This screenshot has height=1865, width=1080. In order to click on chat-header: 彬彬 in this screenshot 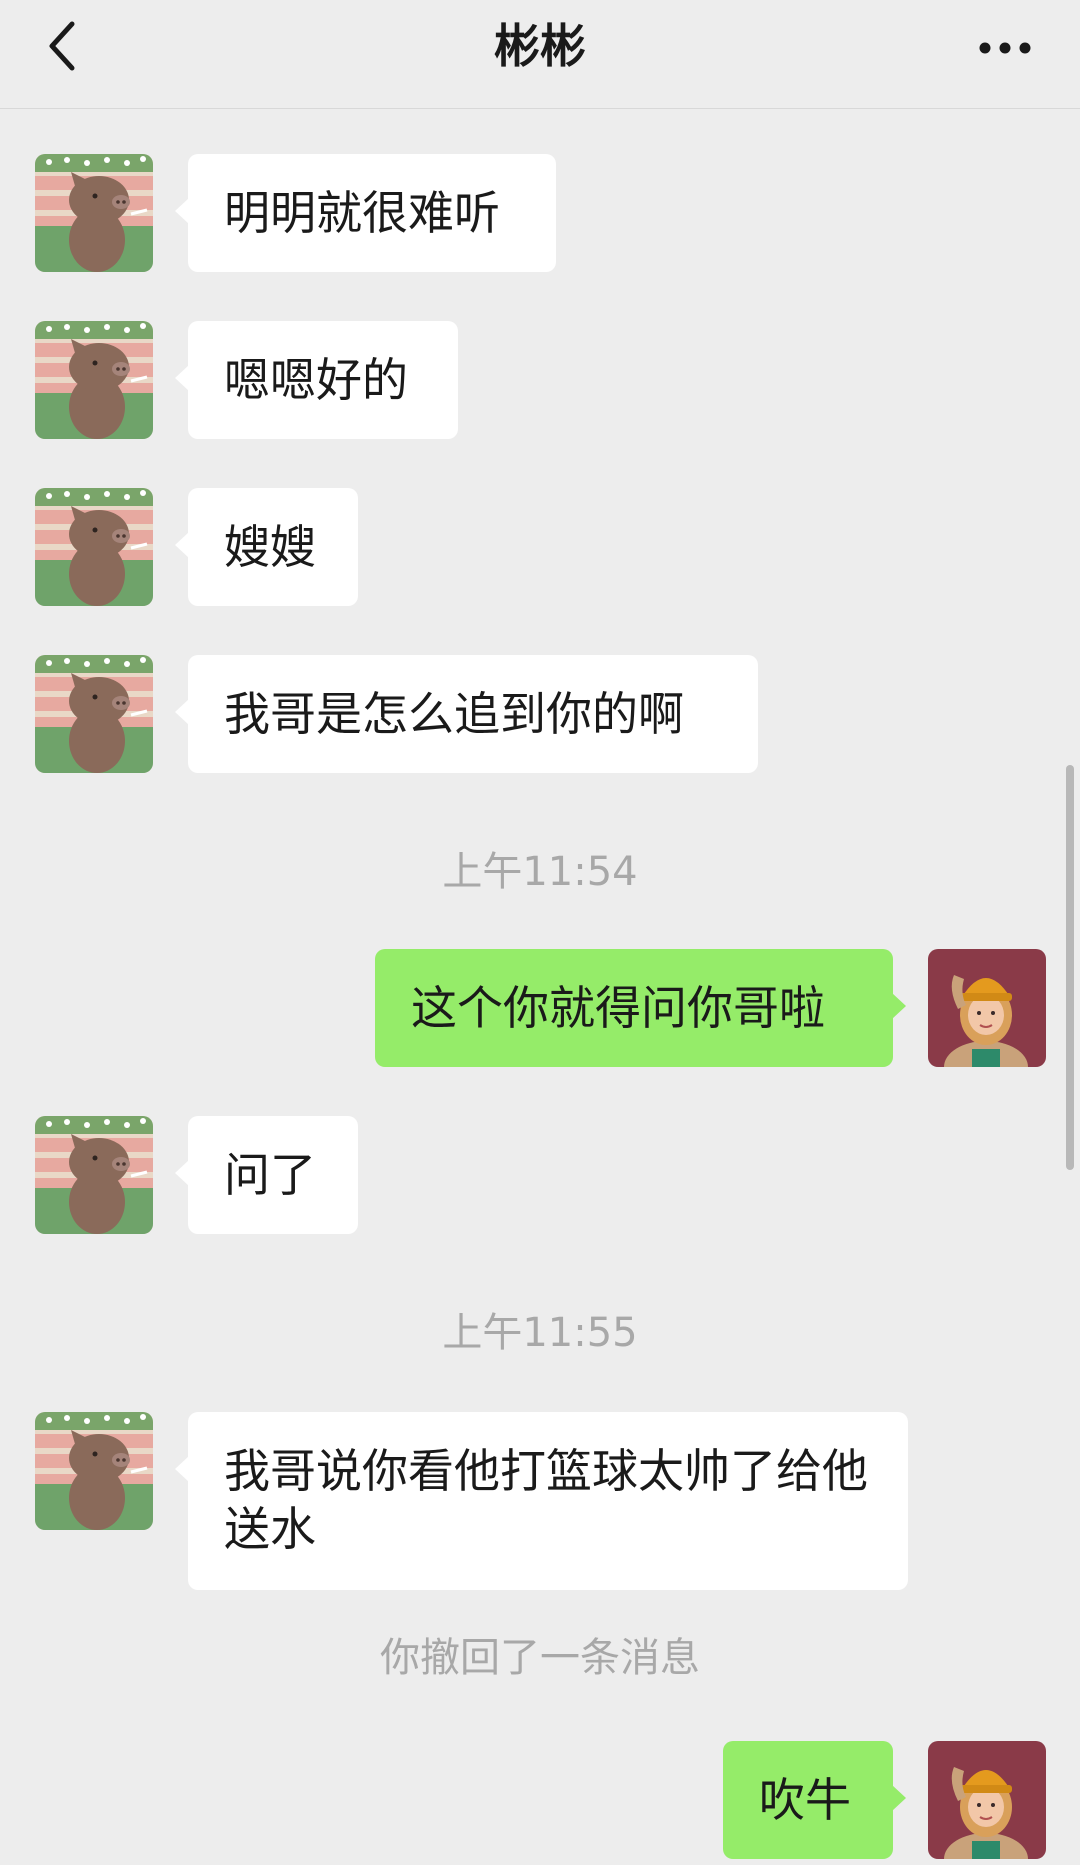, I will do `click(540, 54)`.